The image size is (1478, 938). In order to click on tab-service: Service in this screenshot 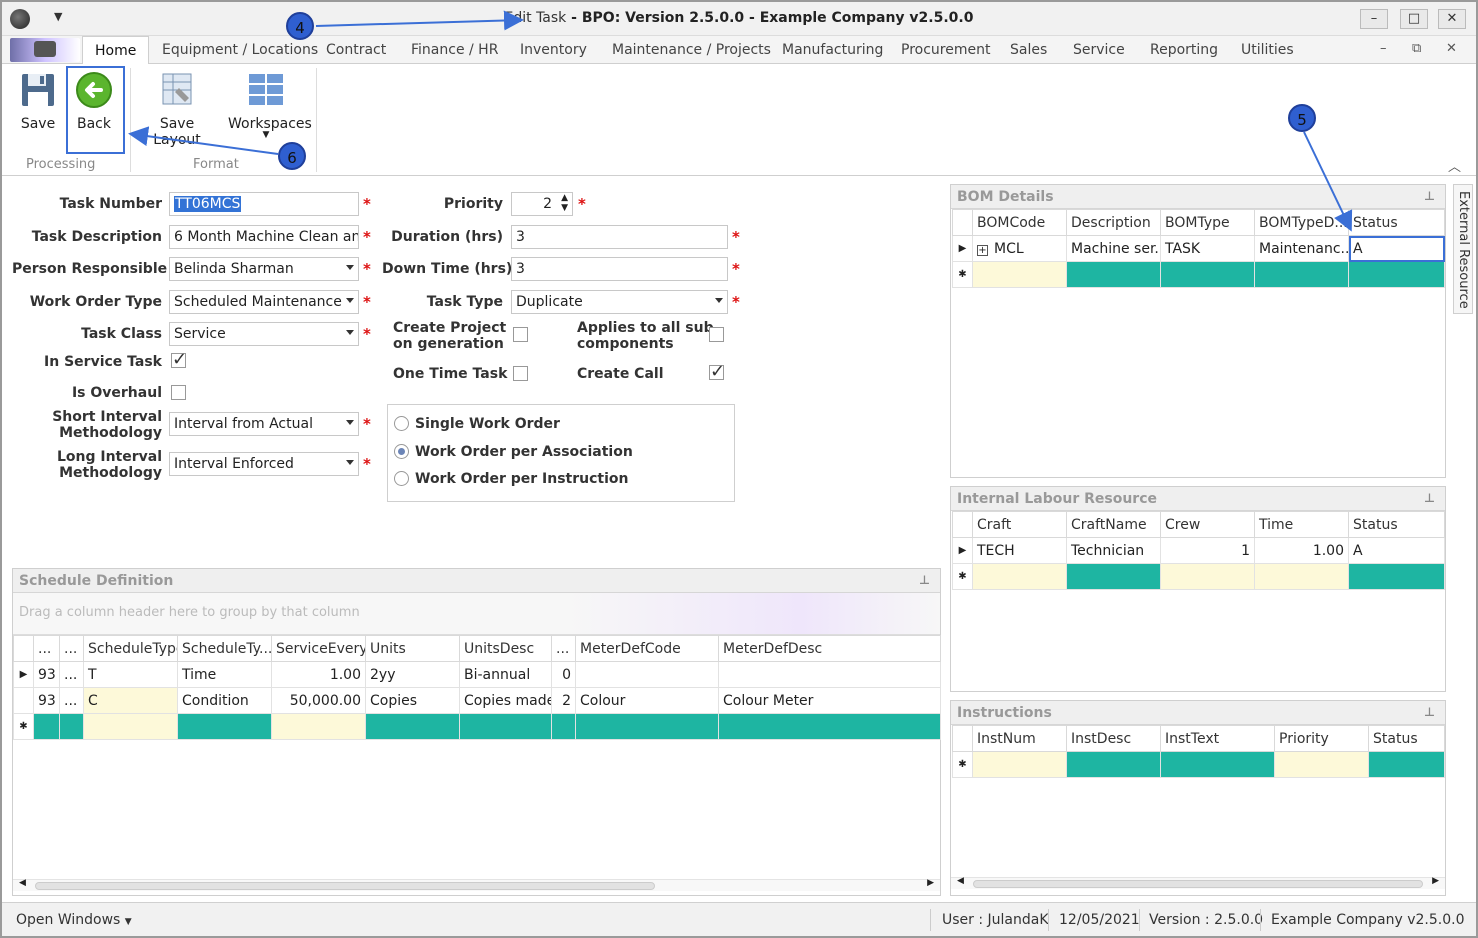, I will do `click(1099, 50)`.